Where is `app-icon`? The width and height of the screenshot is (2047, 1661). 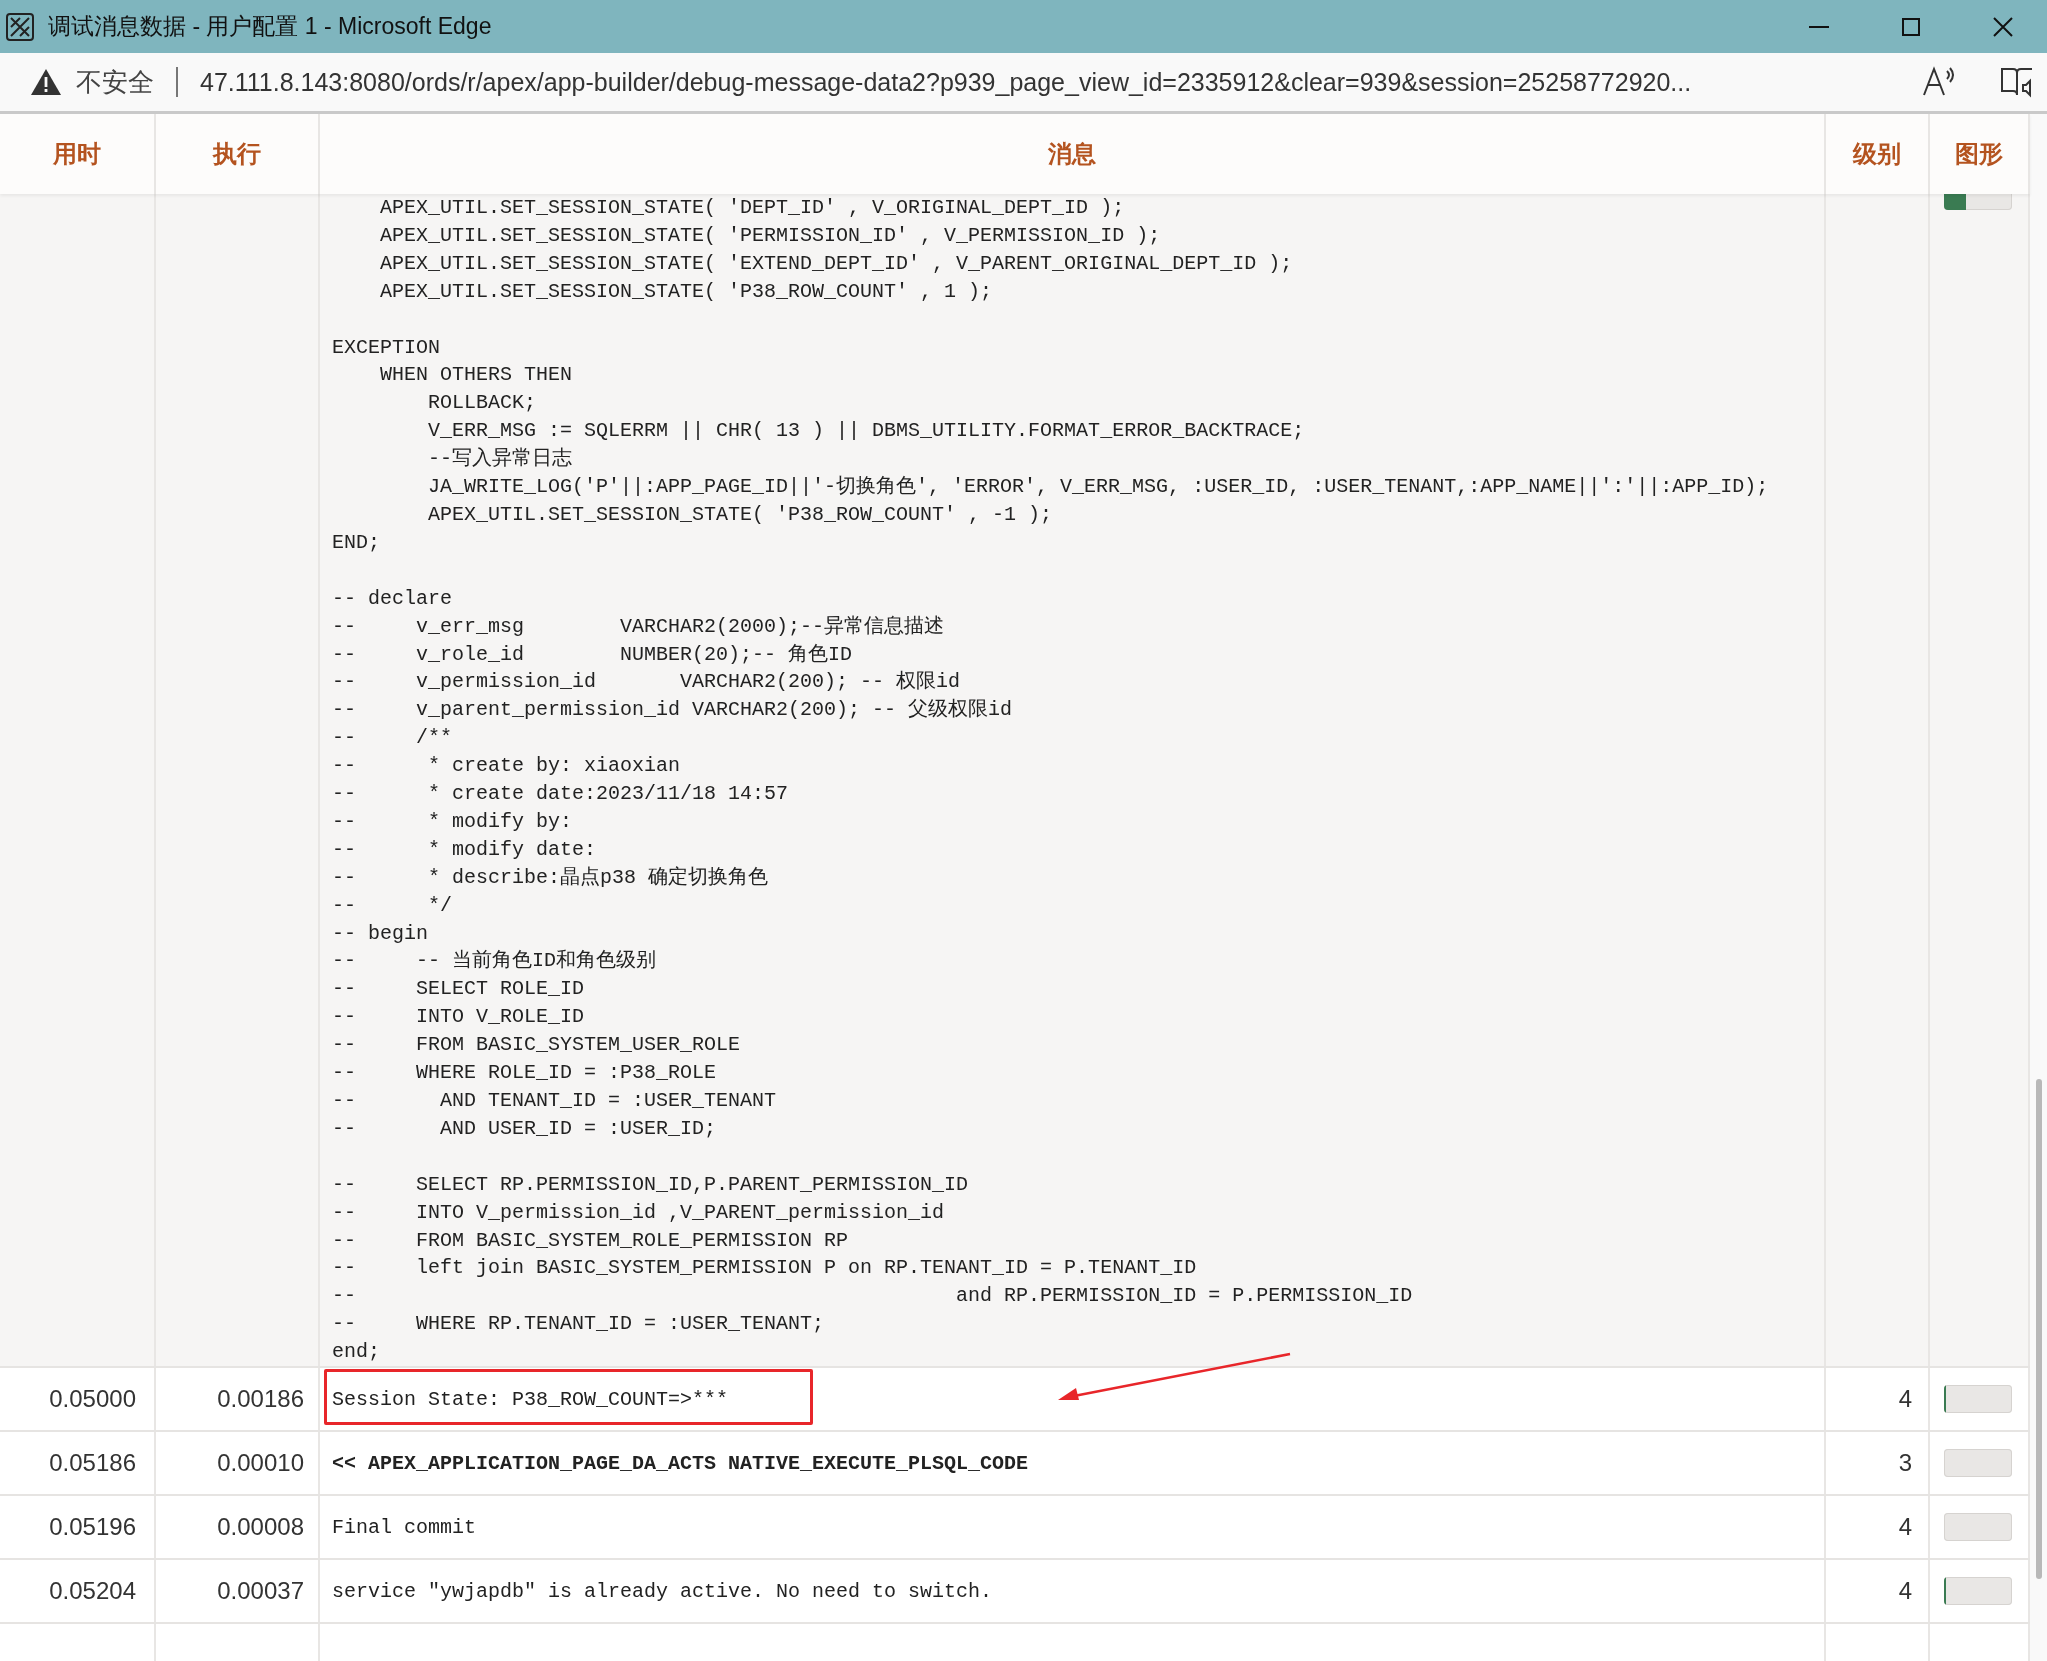 app-icon is located at coordinates (20, 26).